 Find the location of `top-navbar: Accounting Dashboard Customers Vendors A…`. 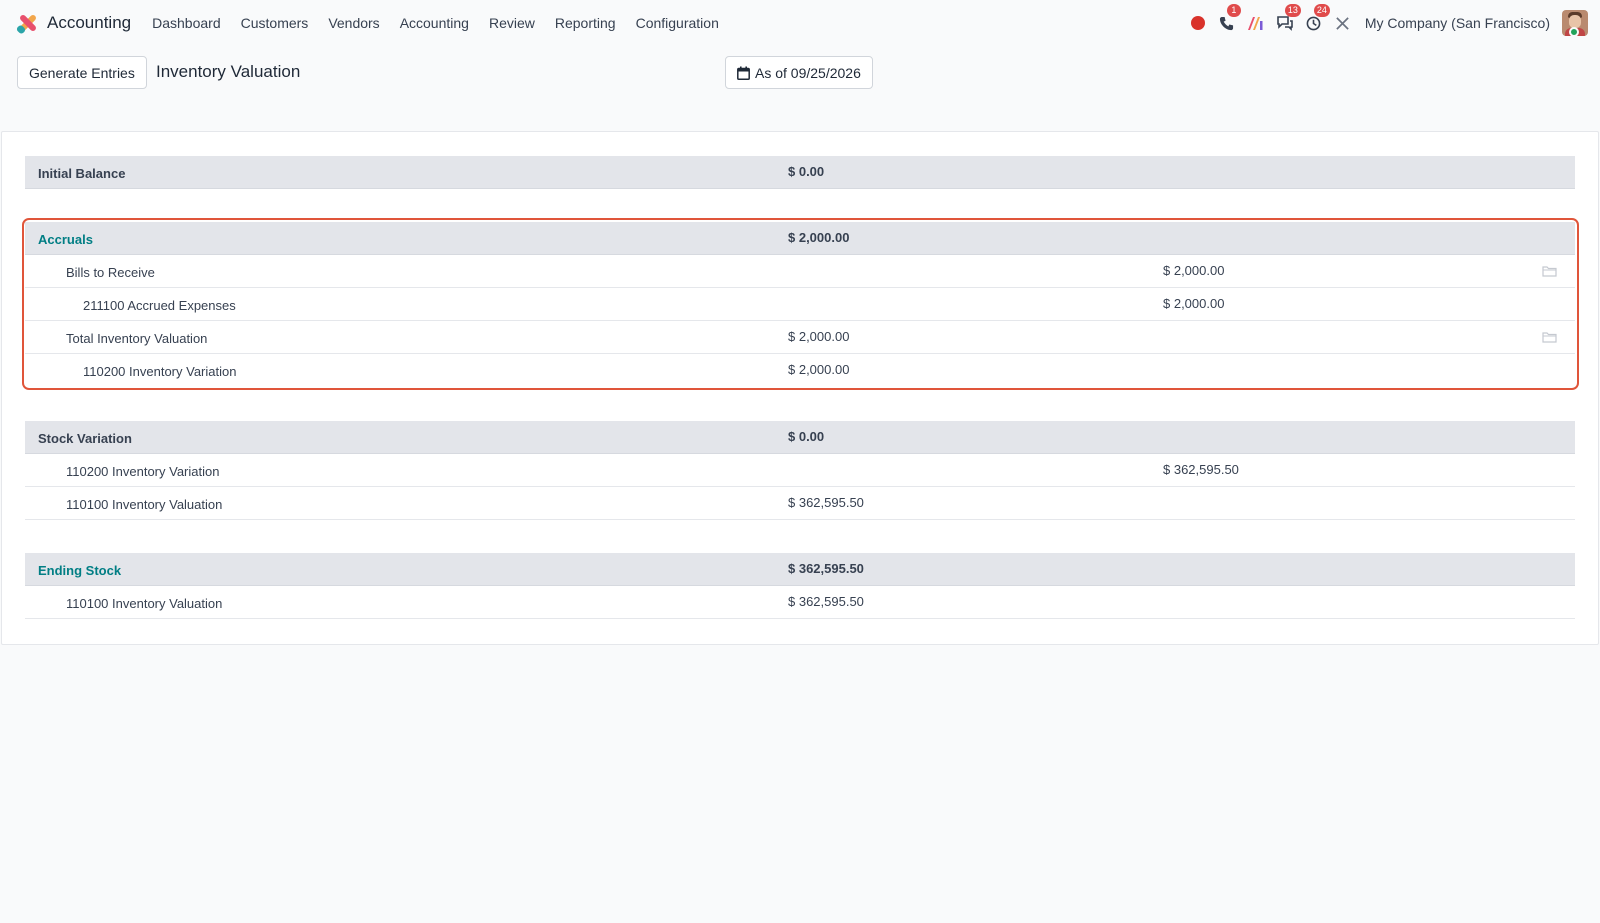

top-navbar: Accounting Dashboard Customers Vendors A… is located at coordinates (800, 23).